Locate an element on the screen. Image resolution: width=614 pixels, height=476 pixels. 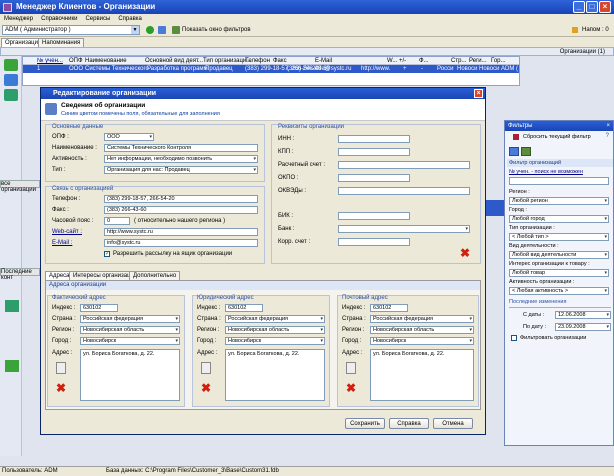
help-icon: ? is located at coordinates (607, 136).